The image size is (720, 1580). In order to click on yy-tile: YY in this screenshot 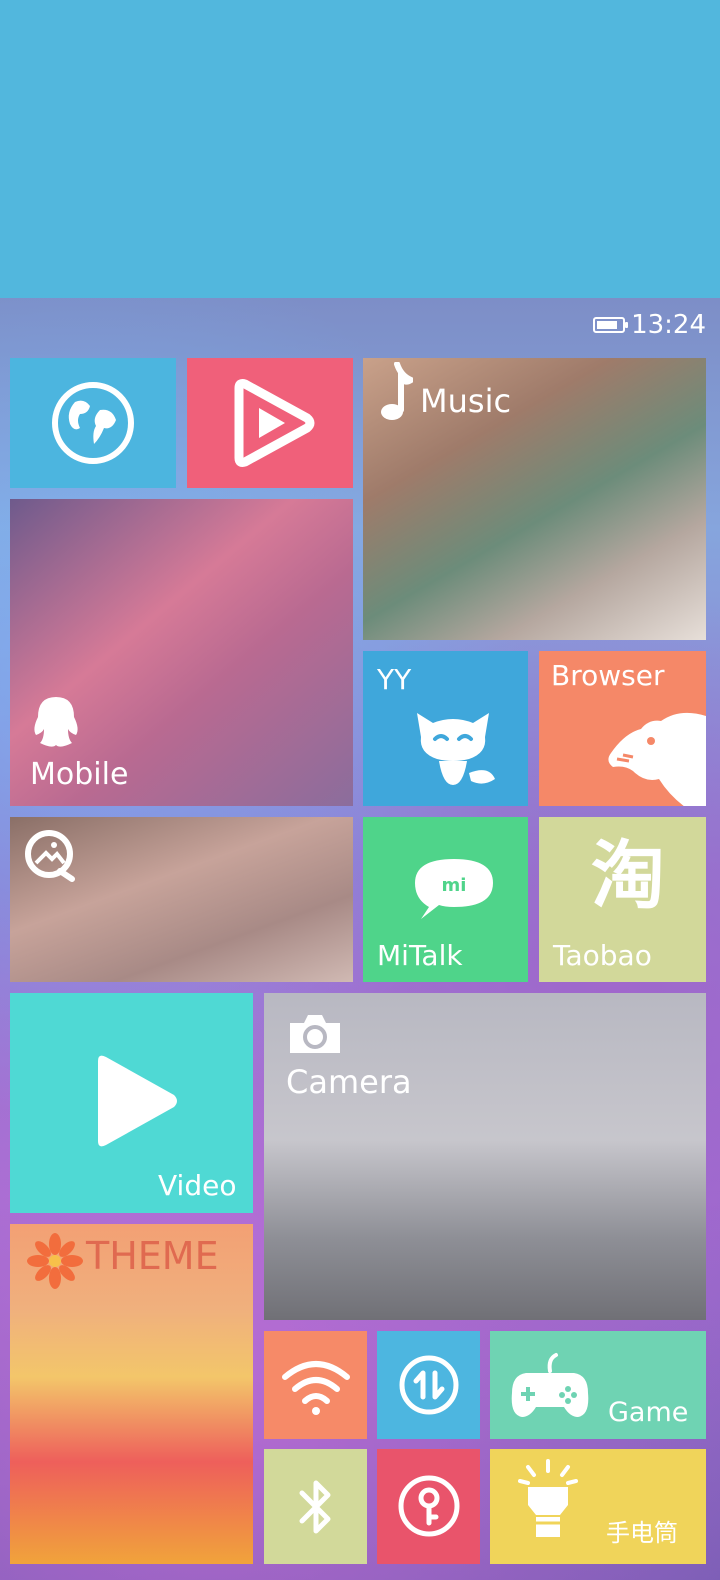, I will do `click(445, 728)`.